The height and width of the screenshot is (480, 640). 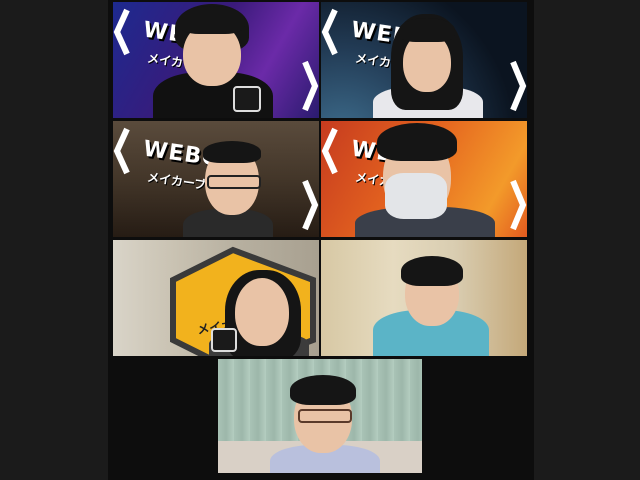 What do you see at coordinates (424, 60) in the screenshot?
I see `participant-video-2: WEBOT メイカーブル` at bounding box center [424, 60].